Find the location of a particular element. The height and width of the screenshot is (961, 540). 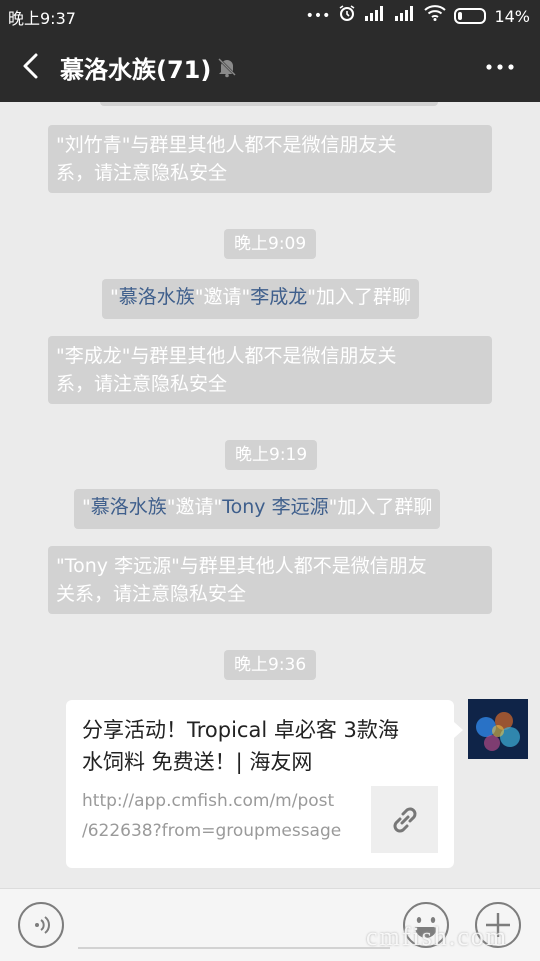

status-time: 晚上9:37 is located at coordinates (42, 18).